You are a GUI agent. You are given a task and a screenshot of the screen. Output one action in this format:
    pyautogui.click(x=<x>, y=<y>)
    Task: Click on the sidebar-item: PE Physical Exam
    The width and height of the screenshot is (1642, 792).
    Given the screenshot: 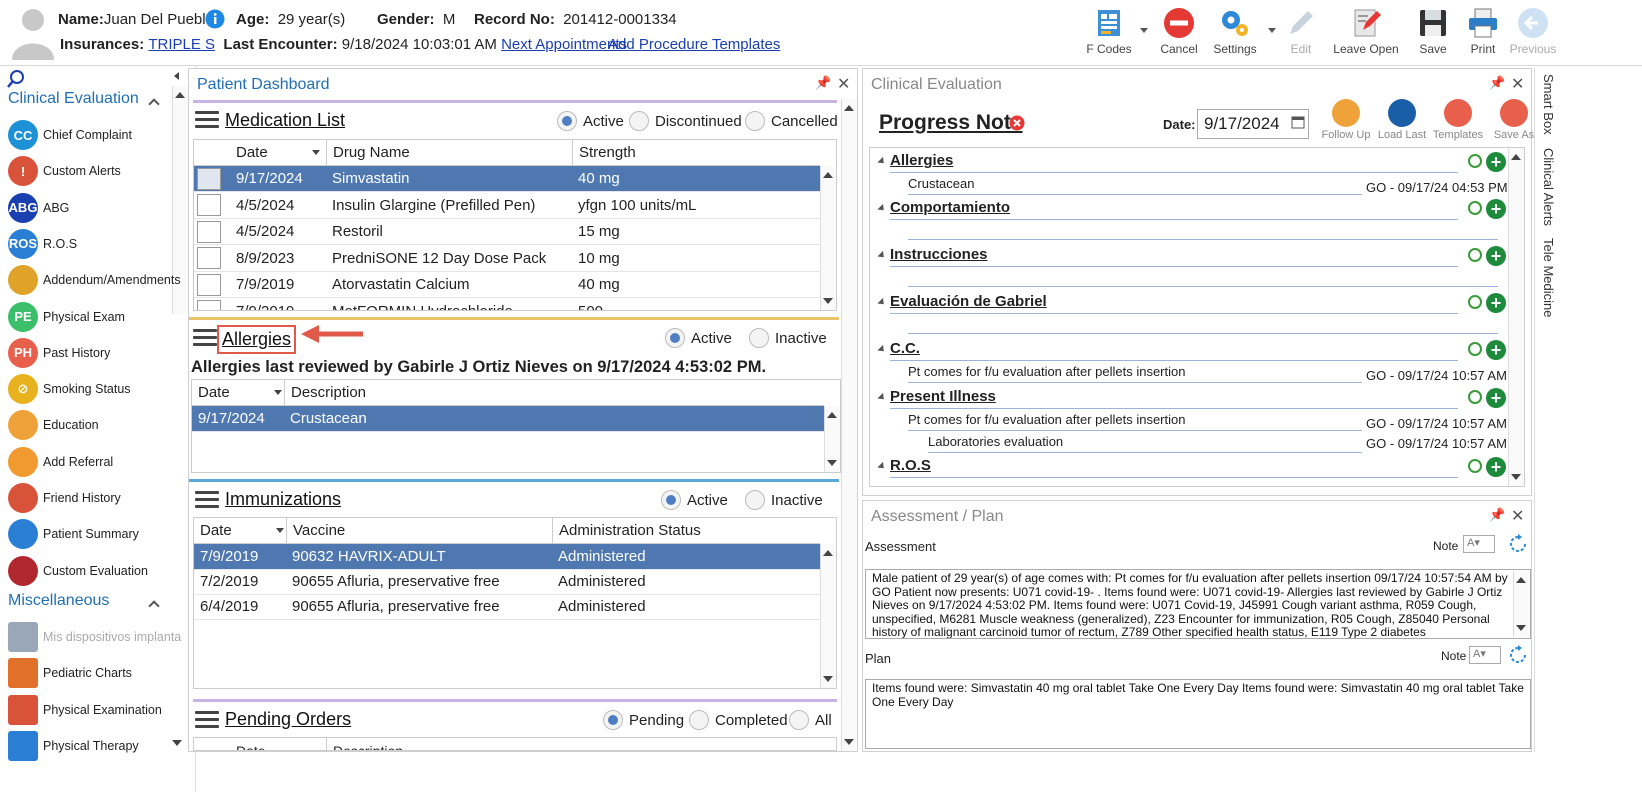 What is the action you would take?
    pyautogui.click(x=95, y=317)
    